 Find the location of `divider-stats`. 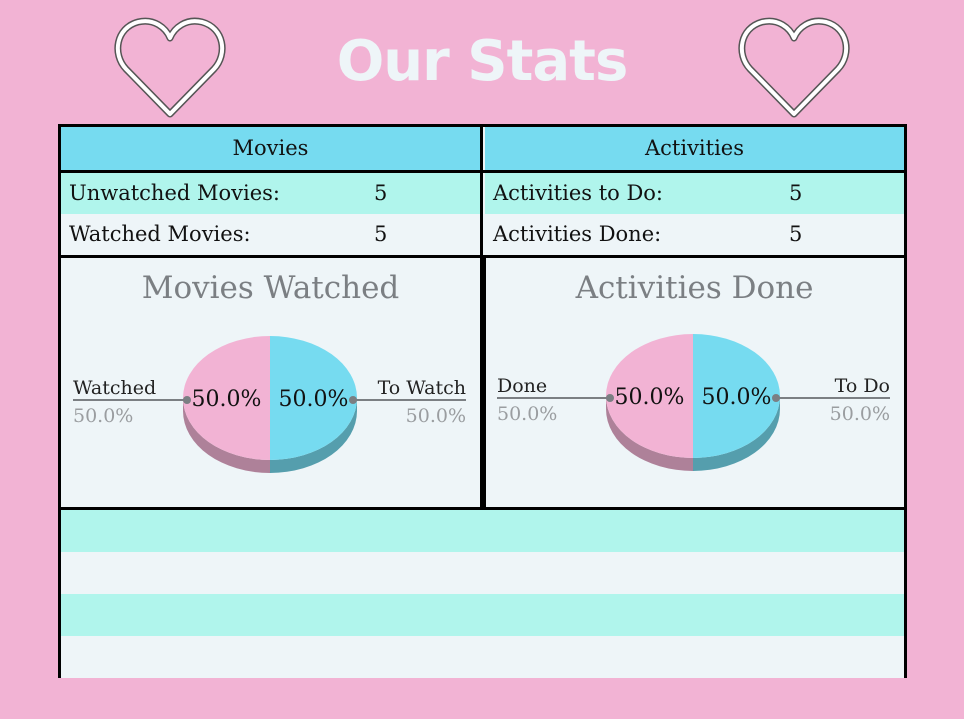

divider-stats is located at coordinates (482, 256).